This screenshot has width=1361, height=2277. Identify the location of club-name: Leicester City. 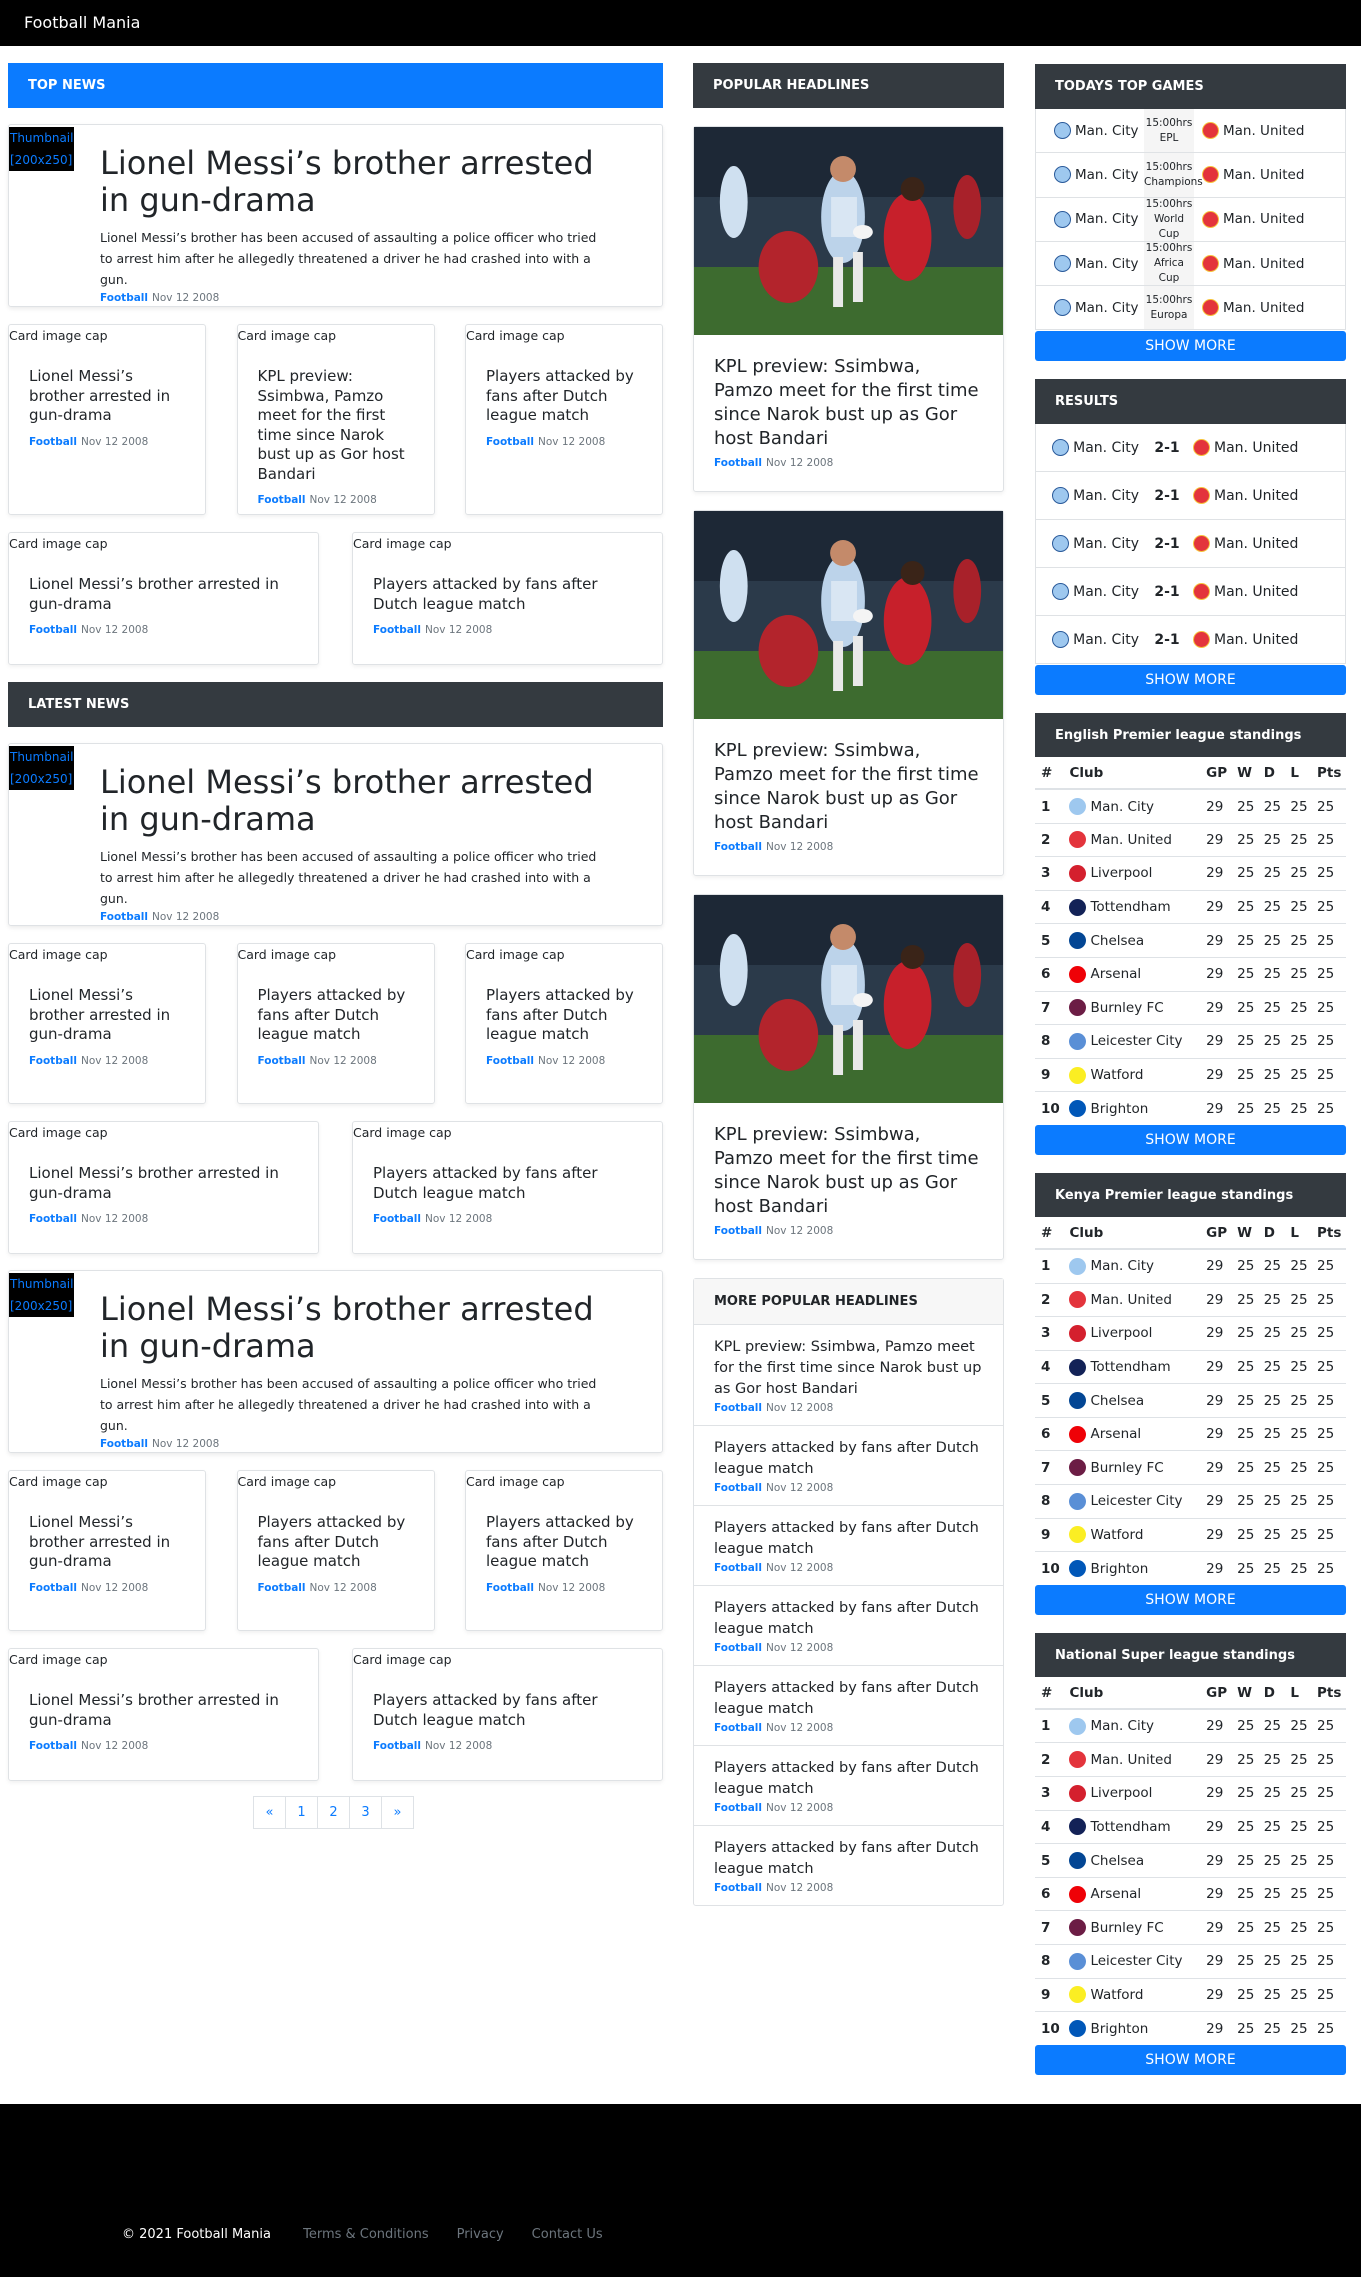
(1136, 1041).